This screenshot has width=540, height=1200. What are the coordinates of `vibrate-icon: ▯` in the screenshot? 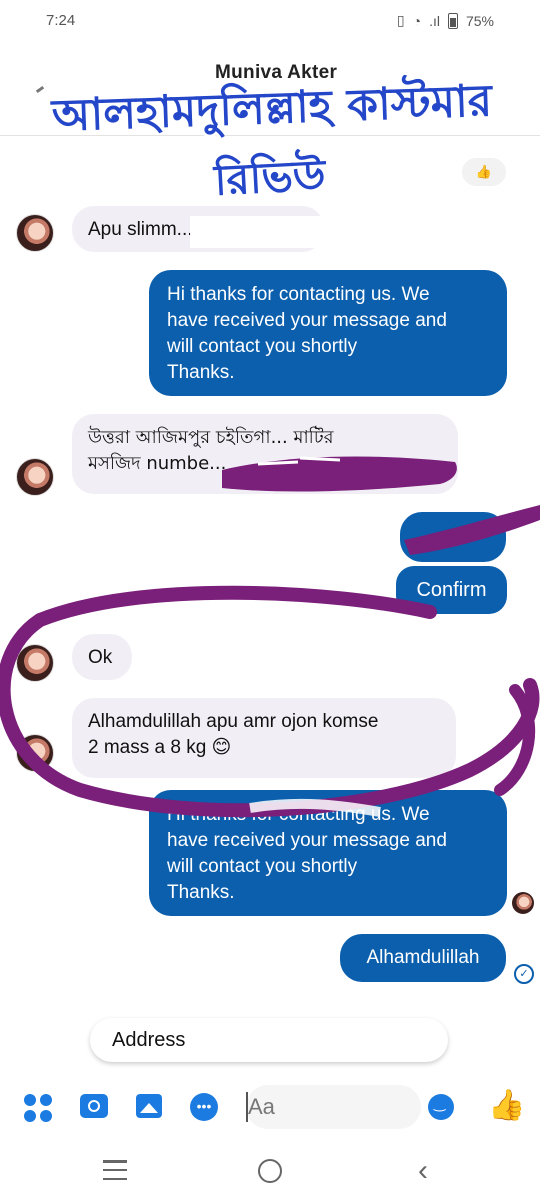 It's located at (400, 20).